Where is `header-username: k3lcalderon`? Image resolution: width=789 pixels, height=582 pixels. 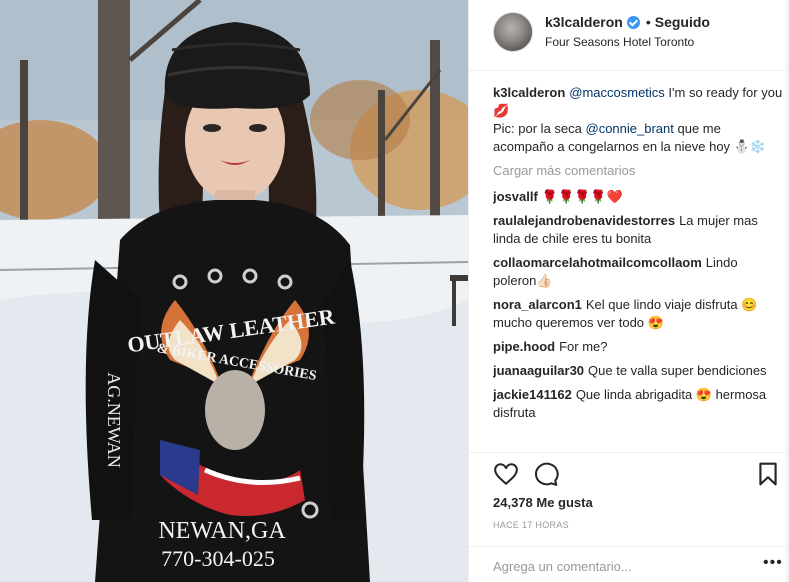 header-username: k3lcalderon is located at coordinates (584, 22).